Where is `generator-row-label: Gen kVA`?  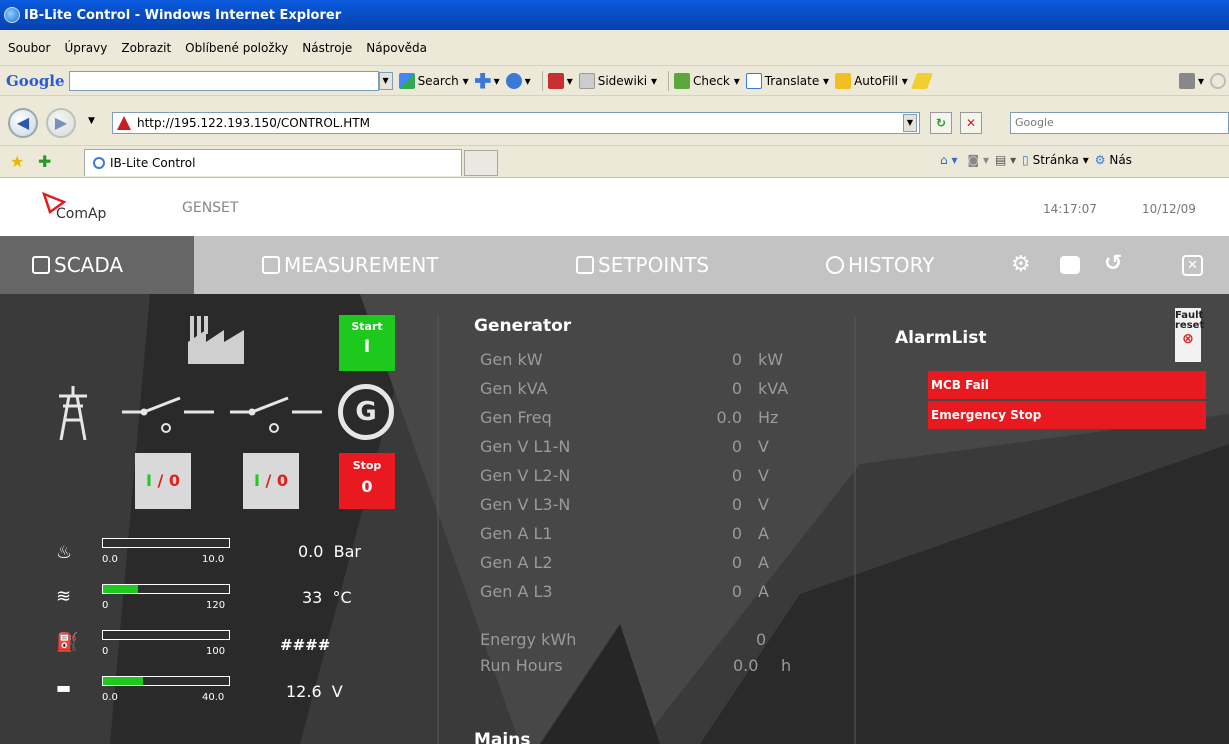 generator-row-label: Gen kVA is located at coordinates (514, 388).